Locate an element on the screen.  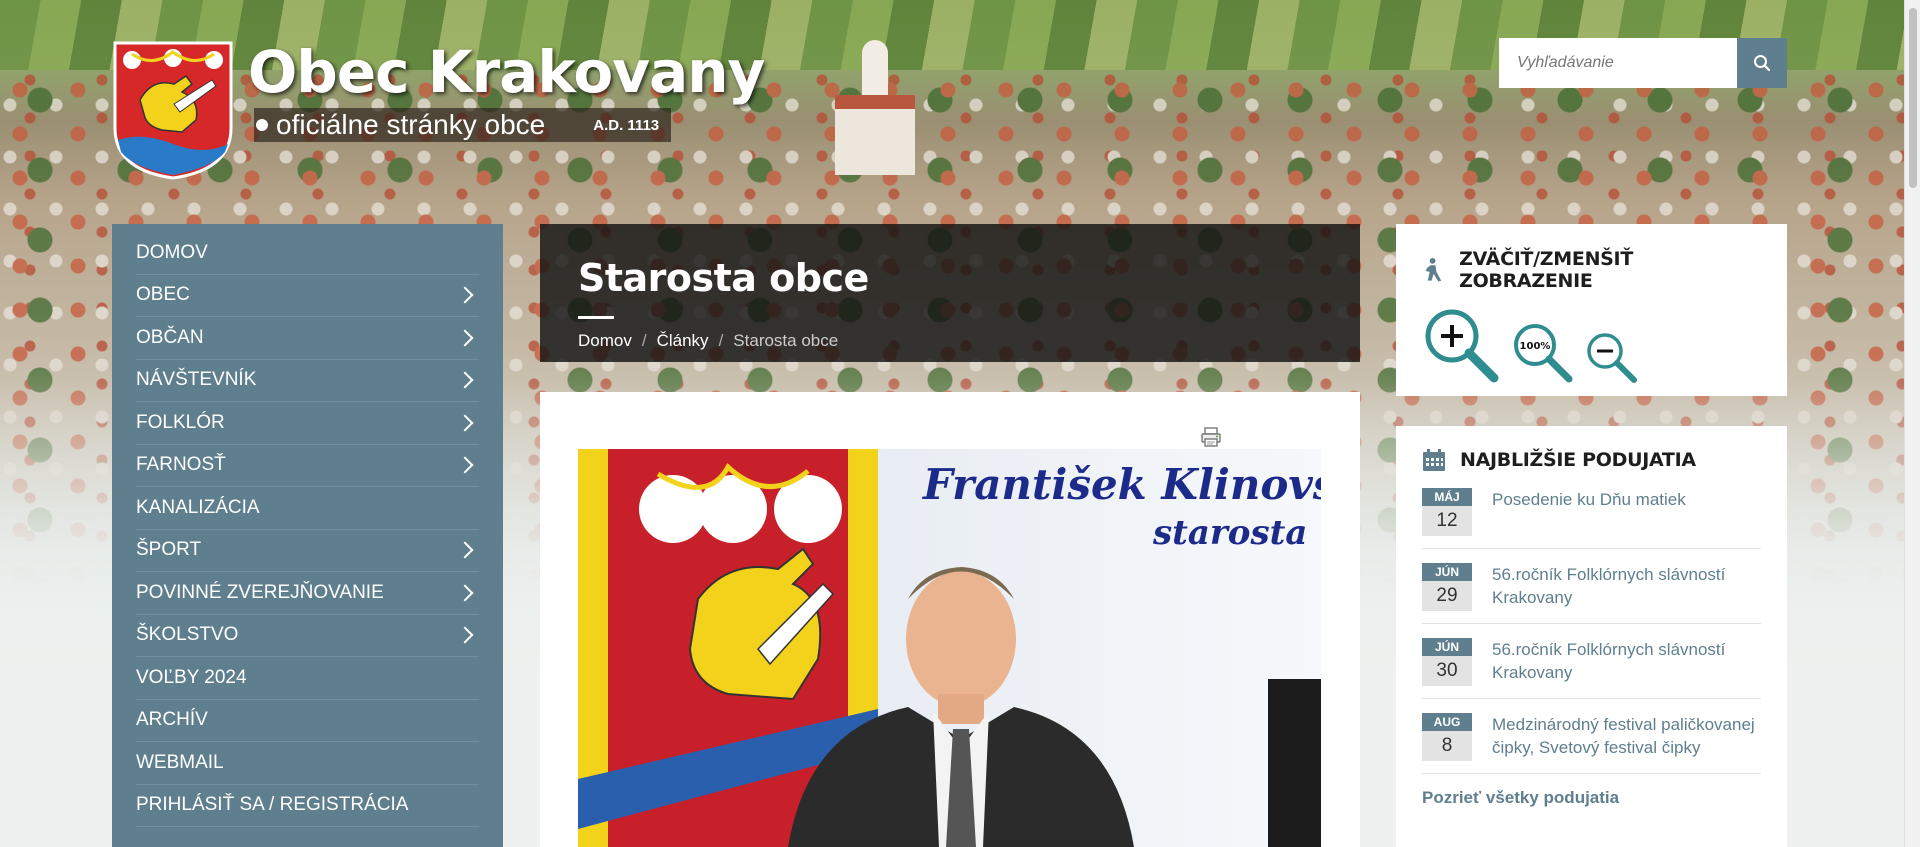
photo-role-text: starosta is located at coordinates (1229, 533).